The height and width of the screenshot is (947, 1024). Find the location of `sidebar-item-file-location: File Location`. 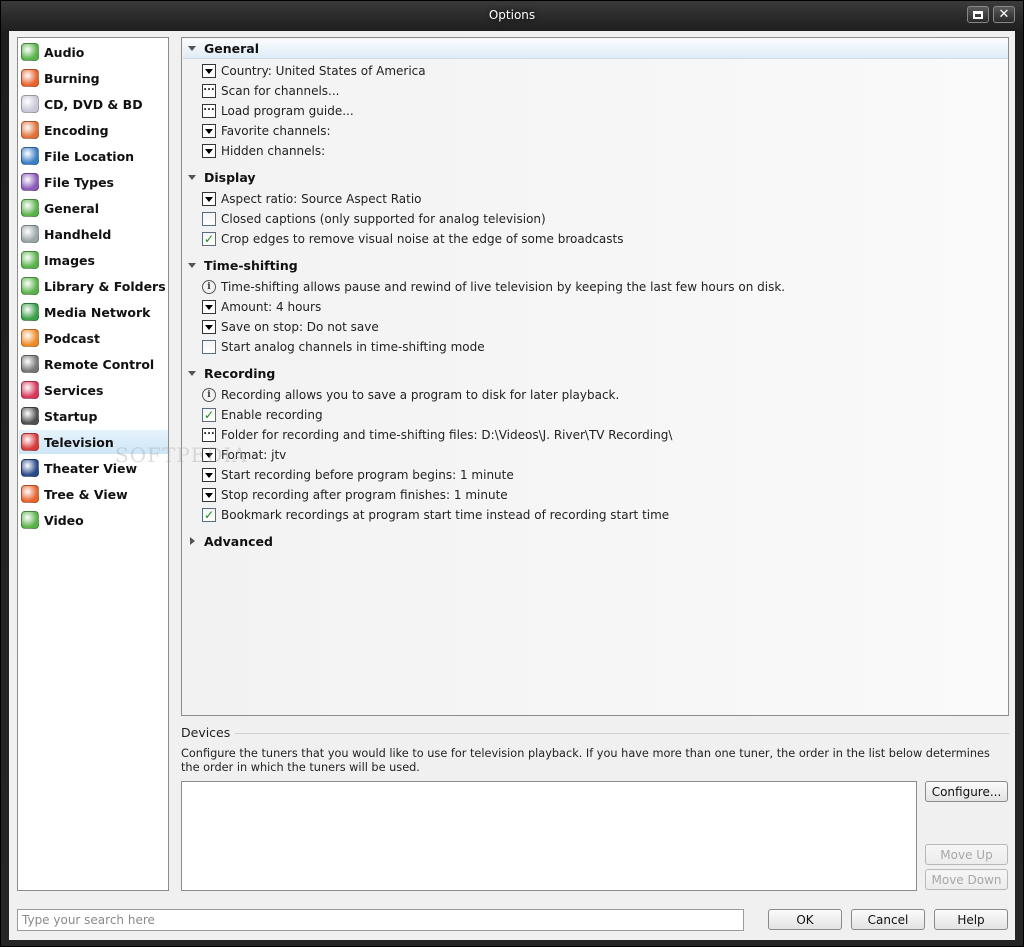

sidebar-item-file-location: File Location is located at coordinates (93, 156).